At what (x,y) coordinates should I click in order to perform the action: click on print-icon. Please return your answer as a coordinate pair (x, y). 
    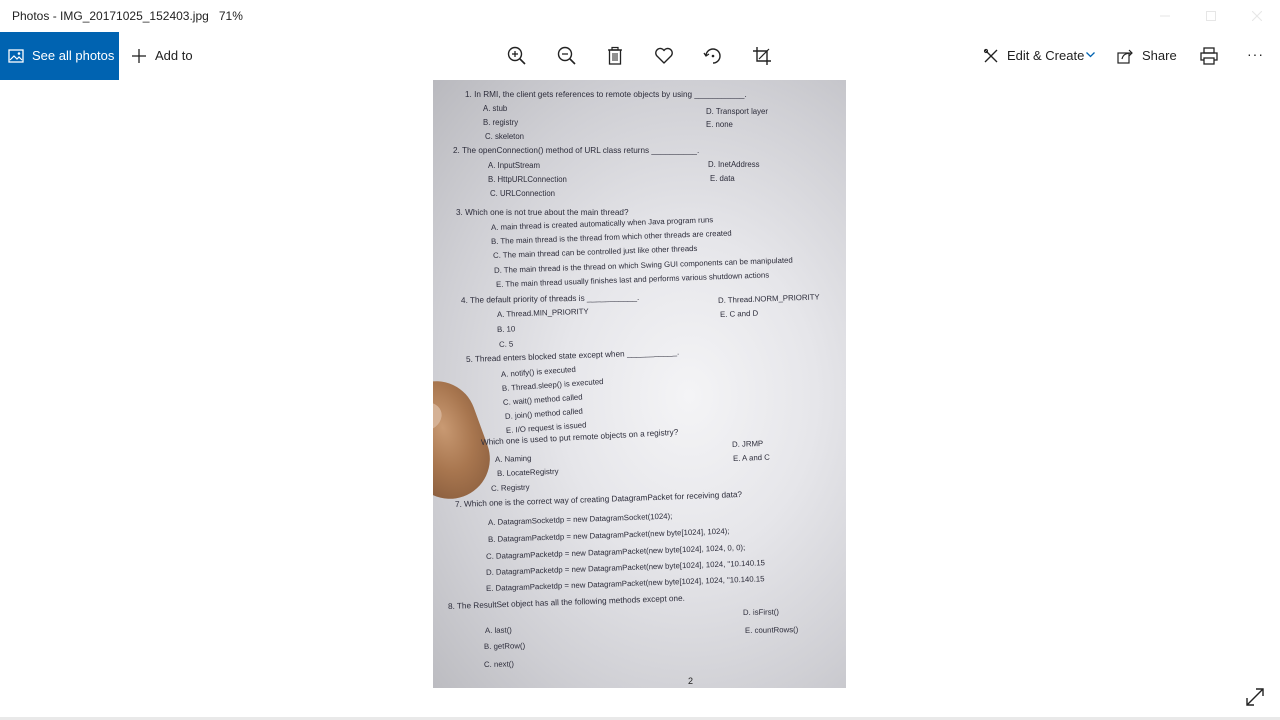
    Looking at the image, I should click on (1209, 56).